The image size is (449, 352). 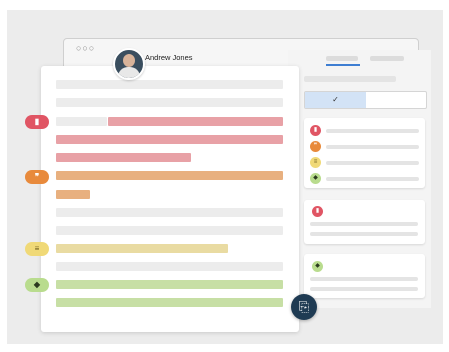 I want to click on notes-highlight, so click(x=142, y=248).